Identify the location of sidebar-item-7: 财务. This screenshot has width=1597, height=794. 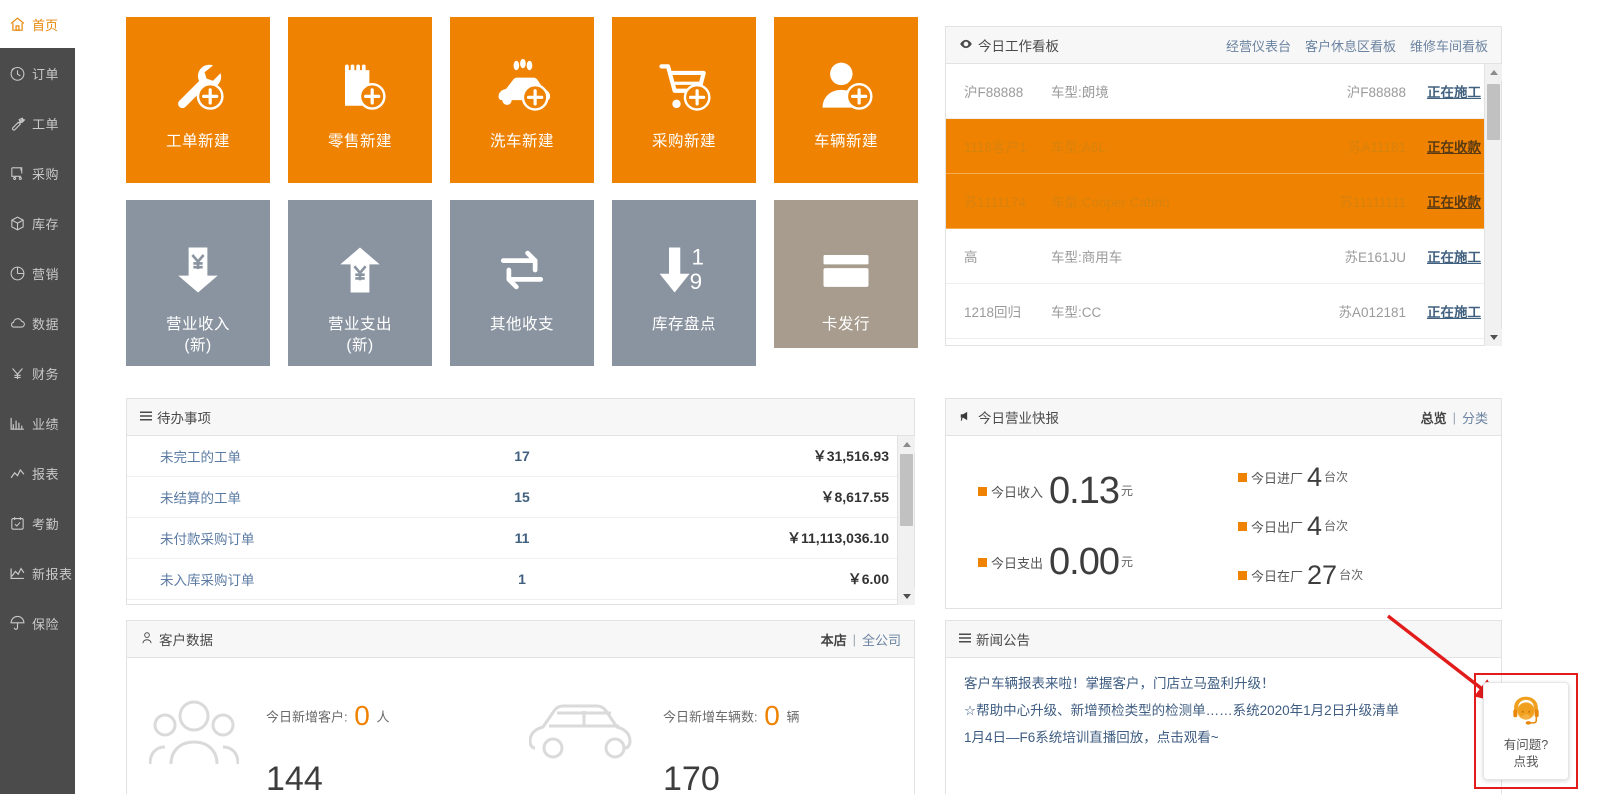
(37, 373).